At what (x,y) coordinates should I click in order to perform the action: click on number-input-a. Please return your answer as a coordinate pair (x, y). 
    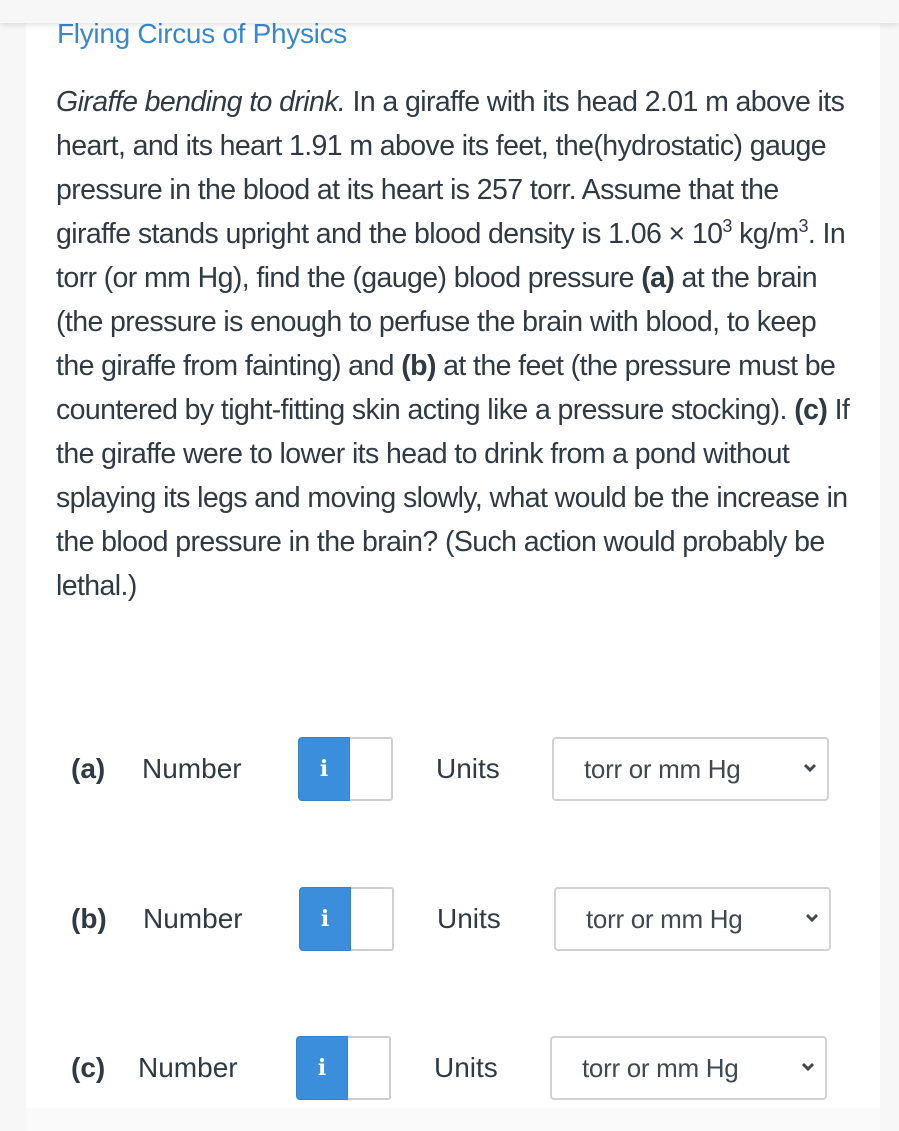
    Looking at the image, I should click on (371, 769).